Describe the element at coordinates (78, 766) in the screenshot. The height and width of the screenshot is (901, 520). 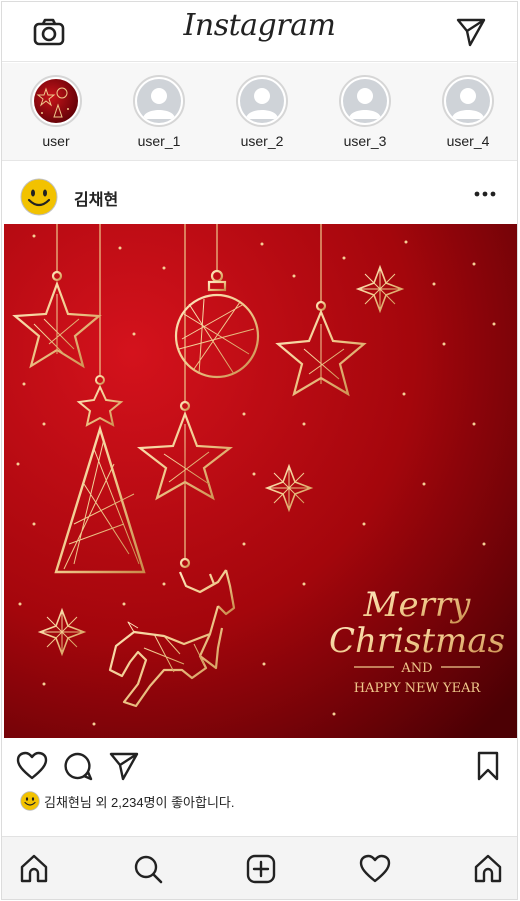
I see `comment-icon` at that location.